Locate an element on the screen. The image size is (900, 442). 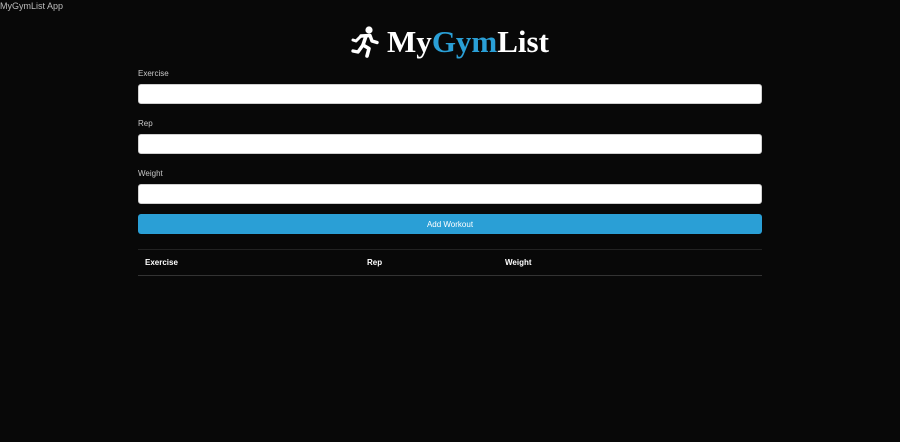
exercise-input is located at coordinates (450, 94).